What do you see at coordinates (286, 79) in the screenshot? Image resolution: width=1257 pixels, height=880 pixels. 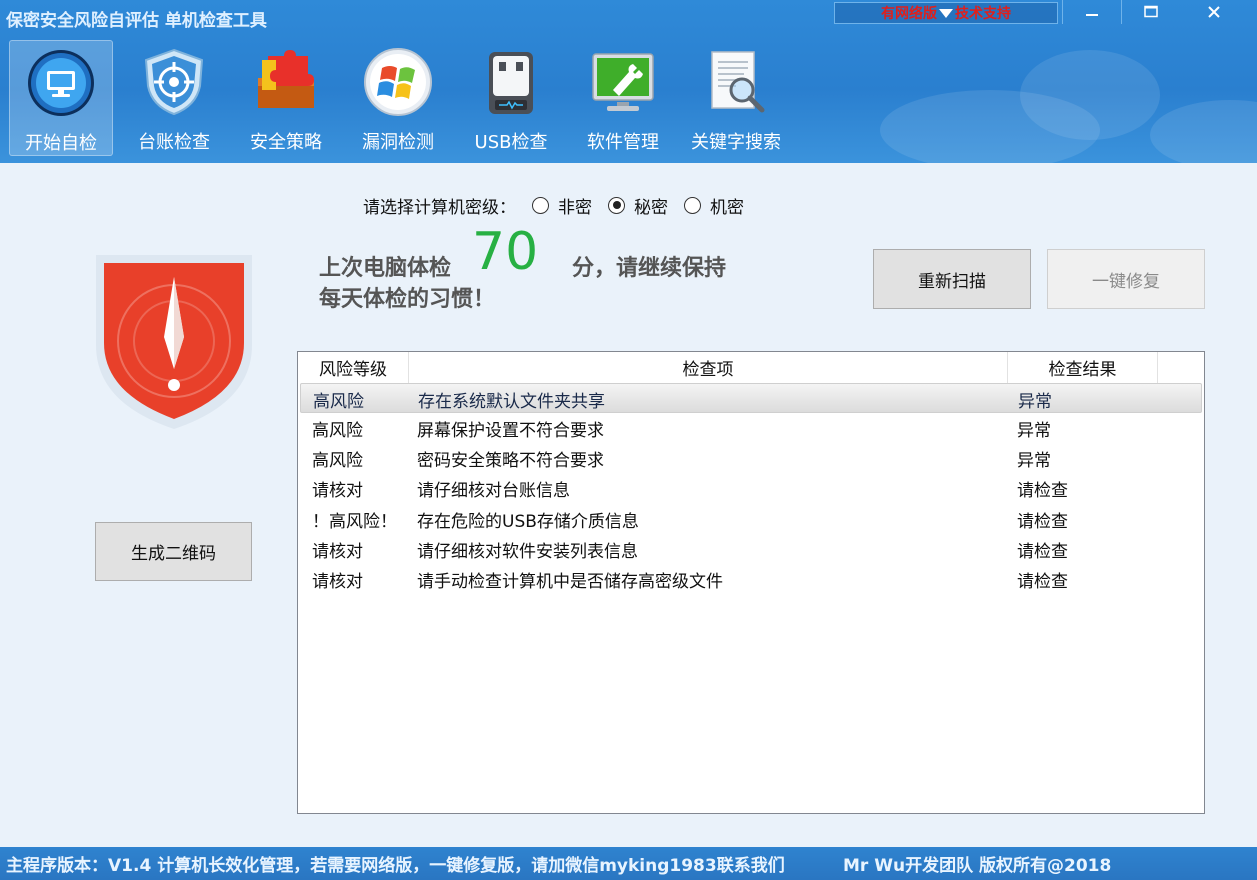 I see `puzzle-icon` at bounding box center [286, 79].